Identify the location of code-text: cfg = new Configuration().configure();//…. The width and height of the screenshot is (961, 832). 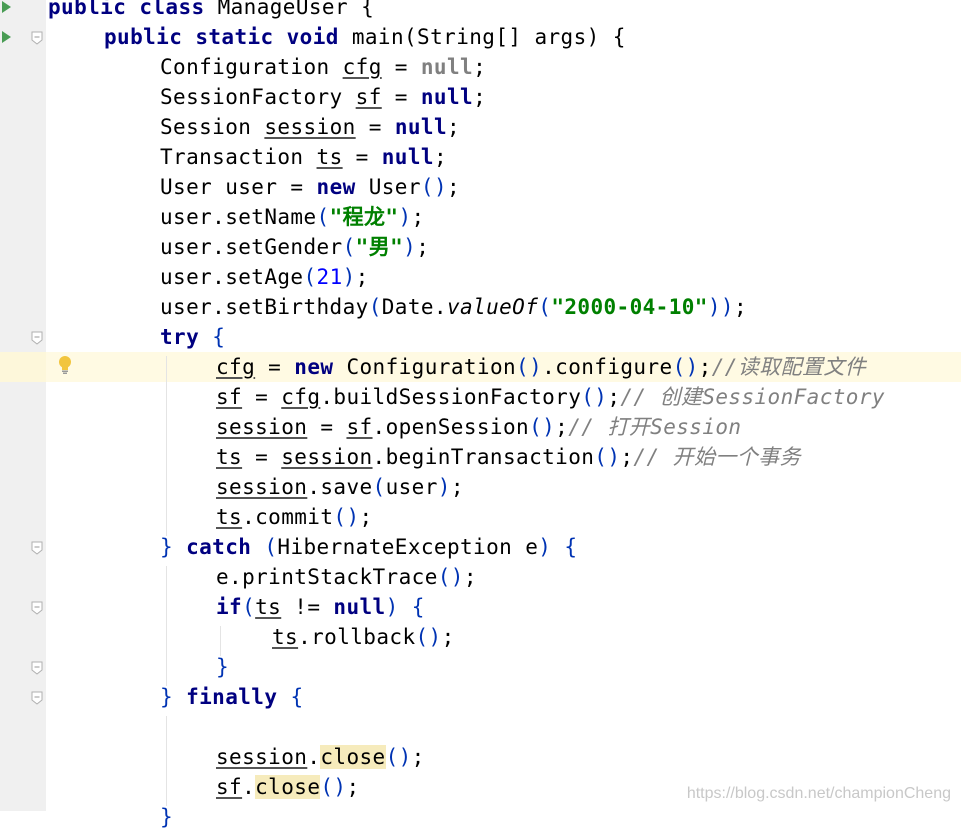
(541, 367).